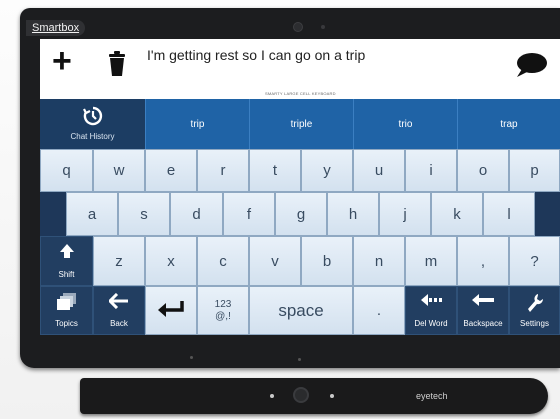  Describe the element at coordinates (314, 396) in the screenshot. I see `eye-tracker-bar: eyetech` at that location.